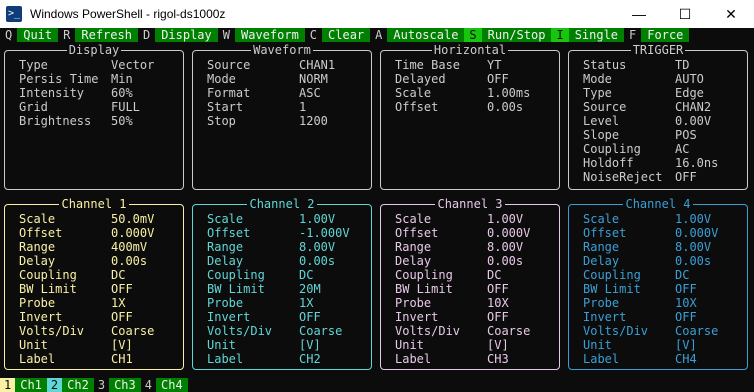  Describe the element at coordinates (516, 35) in the screenshot. I see `menu-run-stop-button: Run/Stop` at that location.